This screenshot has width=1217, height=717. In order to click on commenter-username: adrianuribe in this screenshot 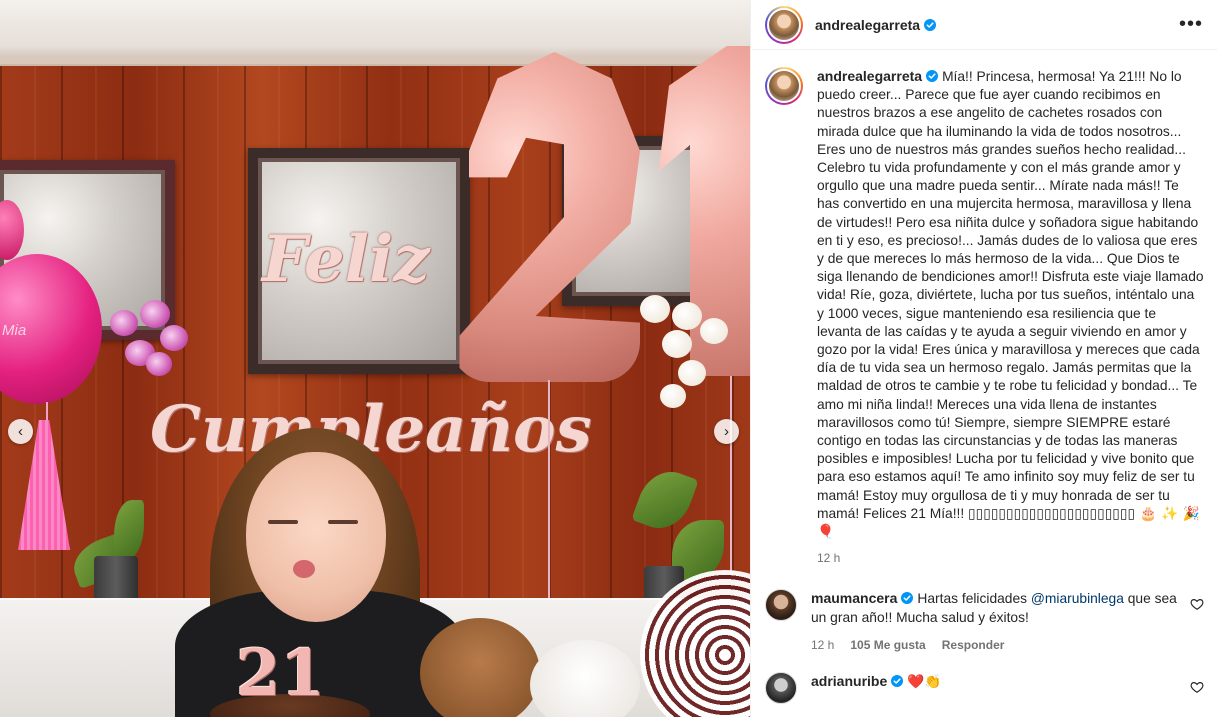, I will do `click(849, 681)`.